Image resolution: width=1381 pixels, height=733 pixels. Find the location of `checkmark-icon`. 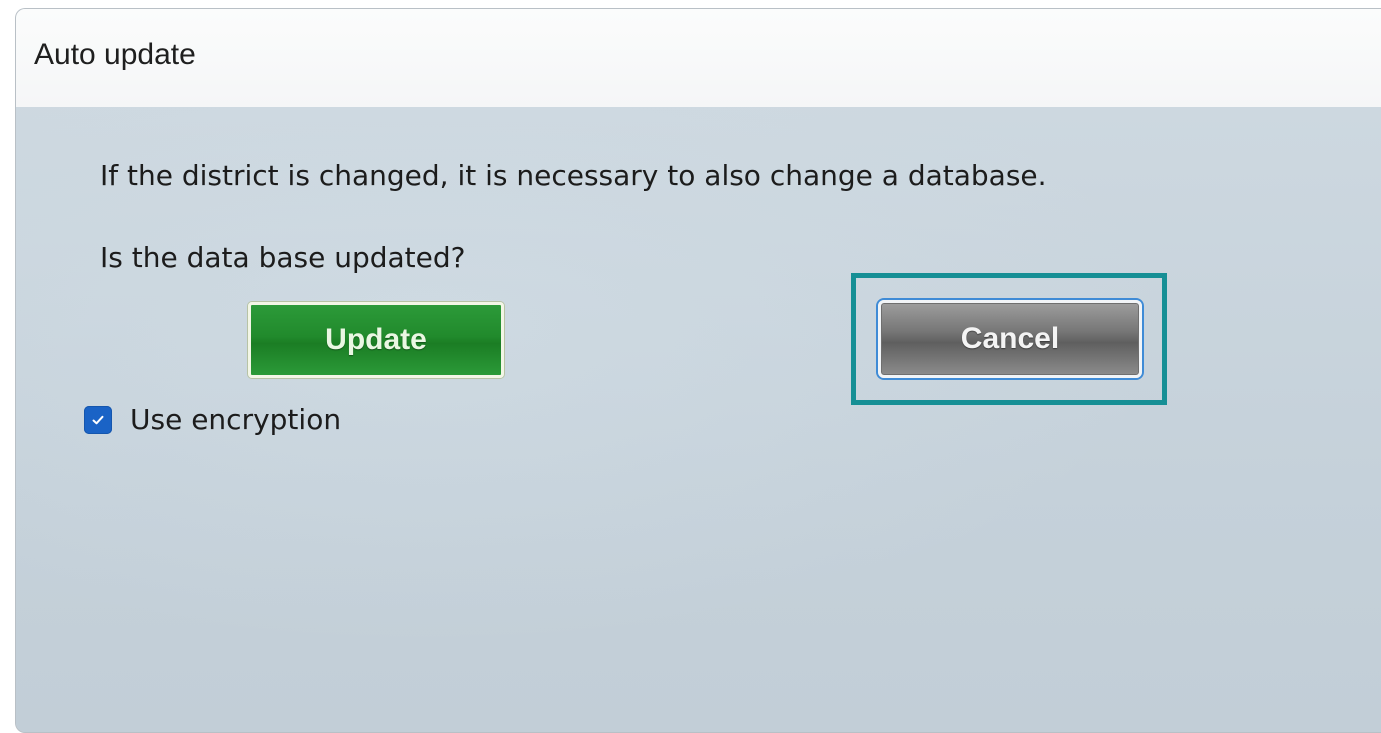

checkmark-icon is located at coordinates (98, 419).